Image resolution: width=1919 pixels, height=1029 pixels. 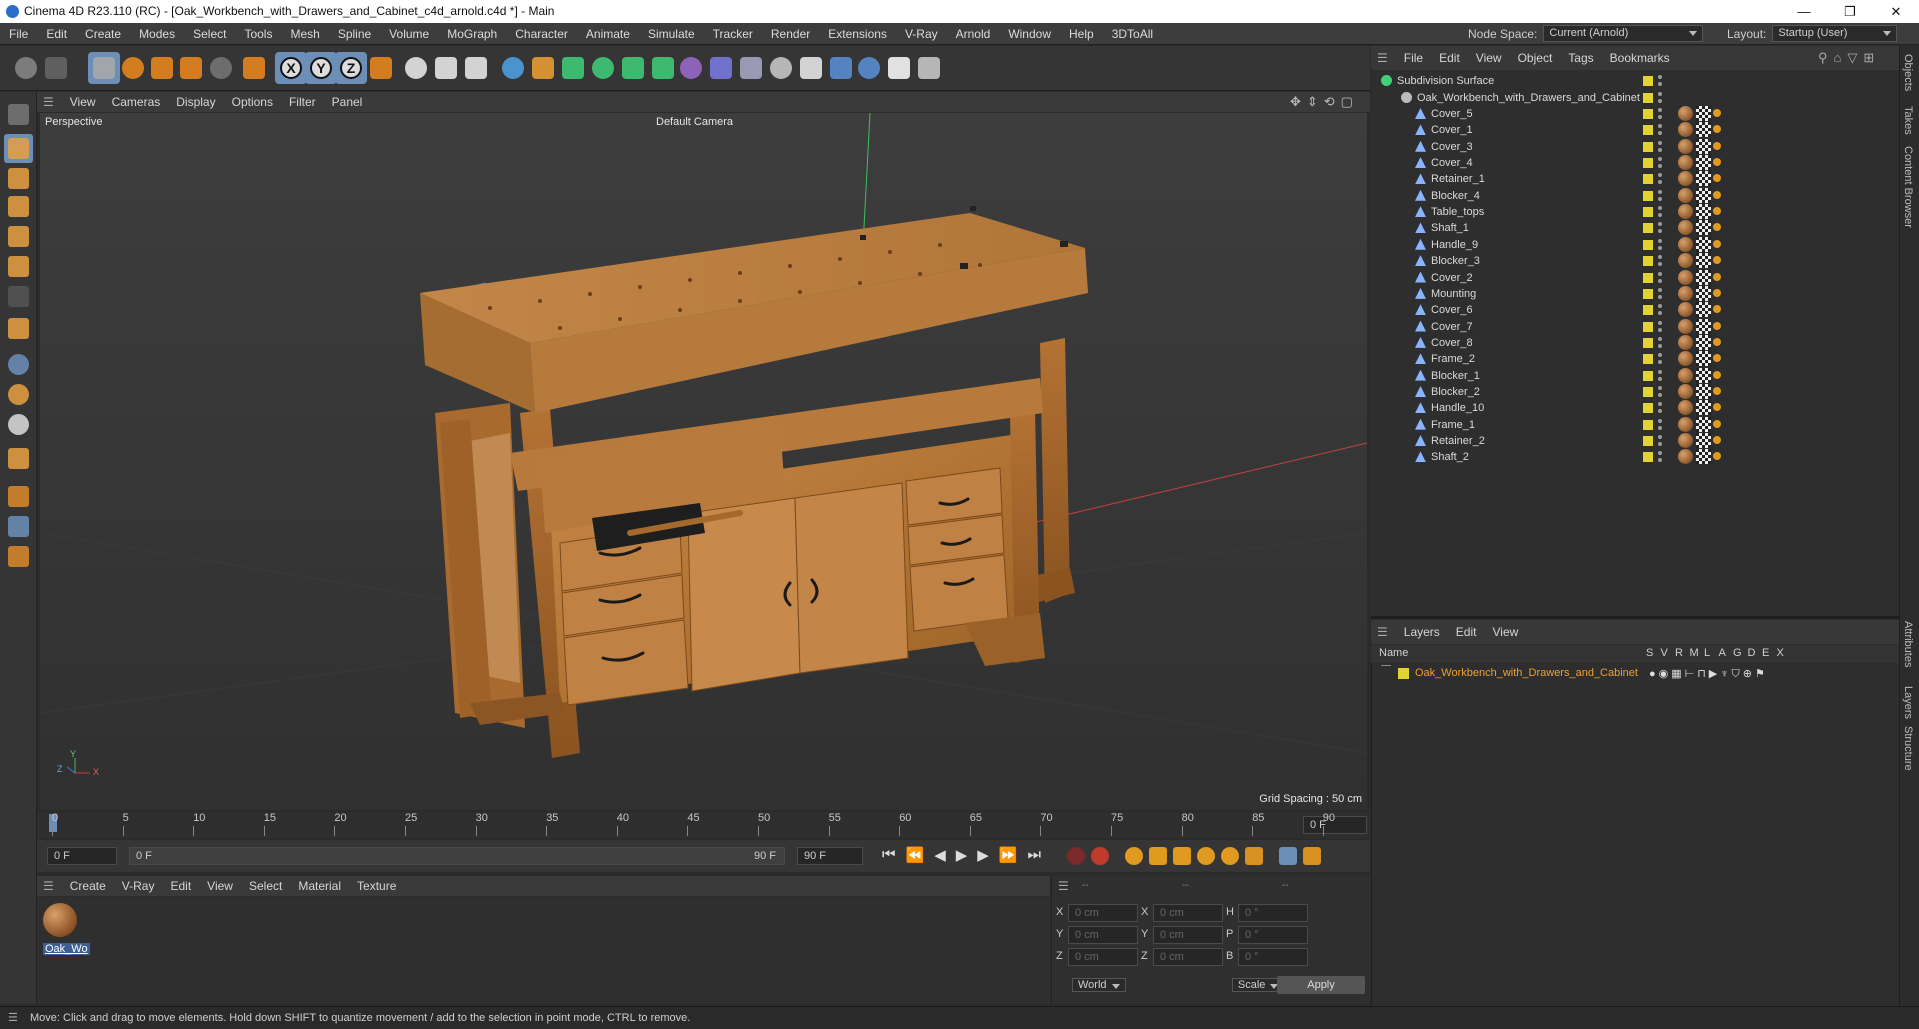 What do you see at coordinates (1635, 617) in the screenshot?
I see `panel-divider` at bounding box center [1635, 617].